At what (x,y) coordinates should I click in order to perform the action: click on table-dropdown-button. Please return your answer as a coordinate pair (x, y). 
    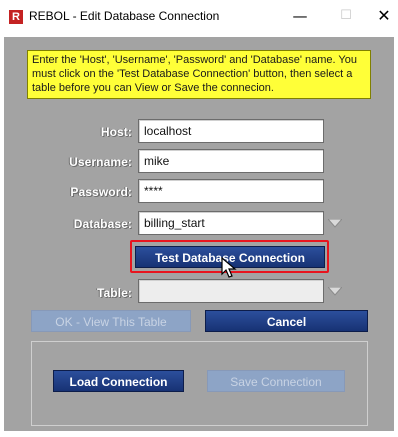
    Looking at the image, I should click on (335, 291).